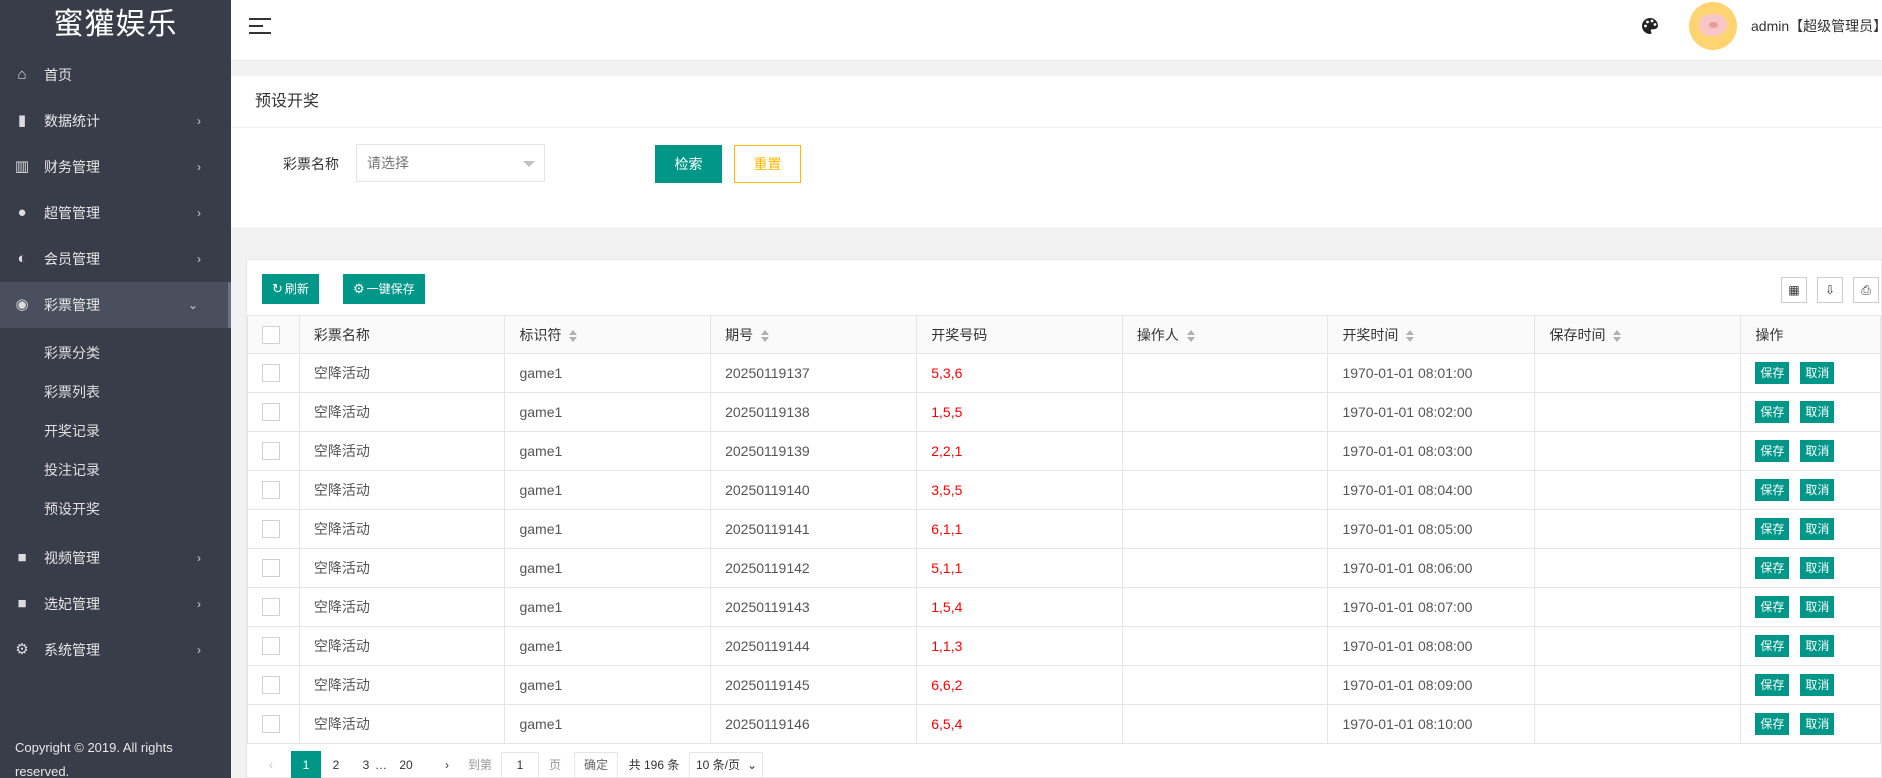 Image resolution: width=1882 pixels, height=778 pixels. What do you see at coordinates (402, 646) in the screenshot?
I see `cell-lottery-name: 空降活动` at bounding box center [402, 646].